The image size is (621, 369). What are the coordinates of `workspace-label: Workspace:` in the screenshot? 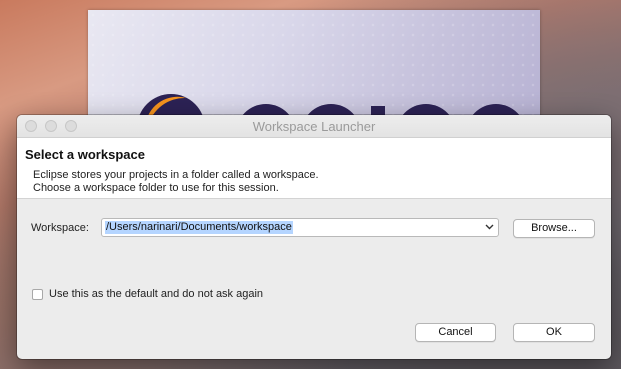 It's located at (60, 228).